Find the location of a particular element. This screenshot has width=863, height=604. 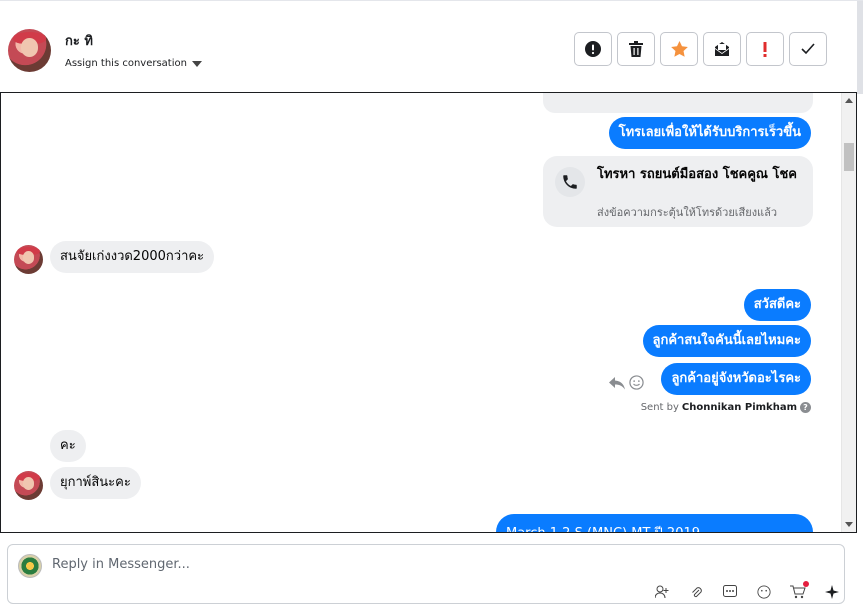

incoming-message: คะ is located at coordinates (68, 446).